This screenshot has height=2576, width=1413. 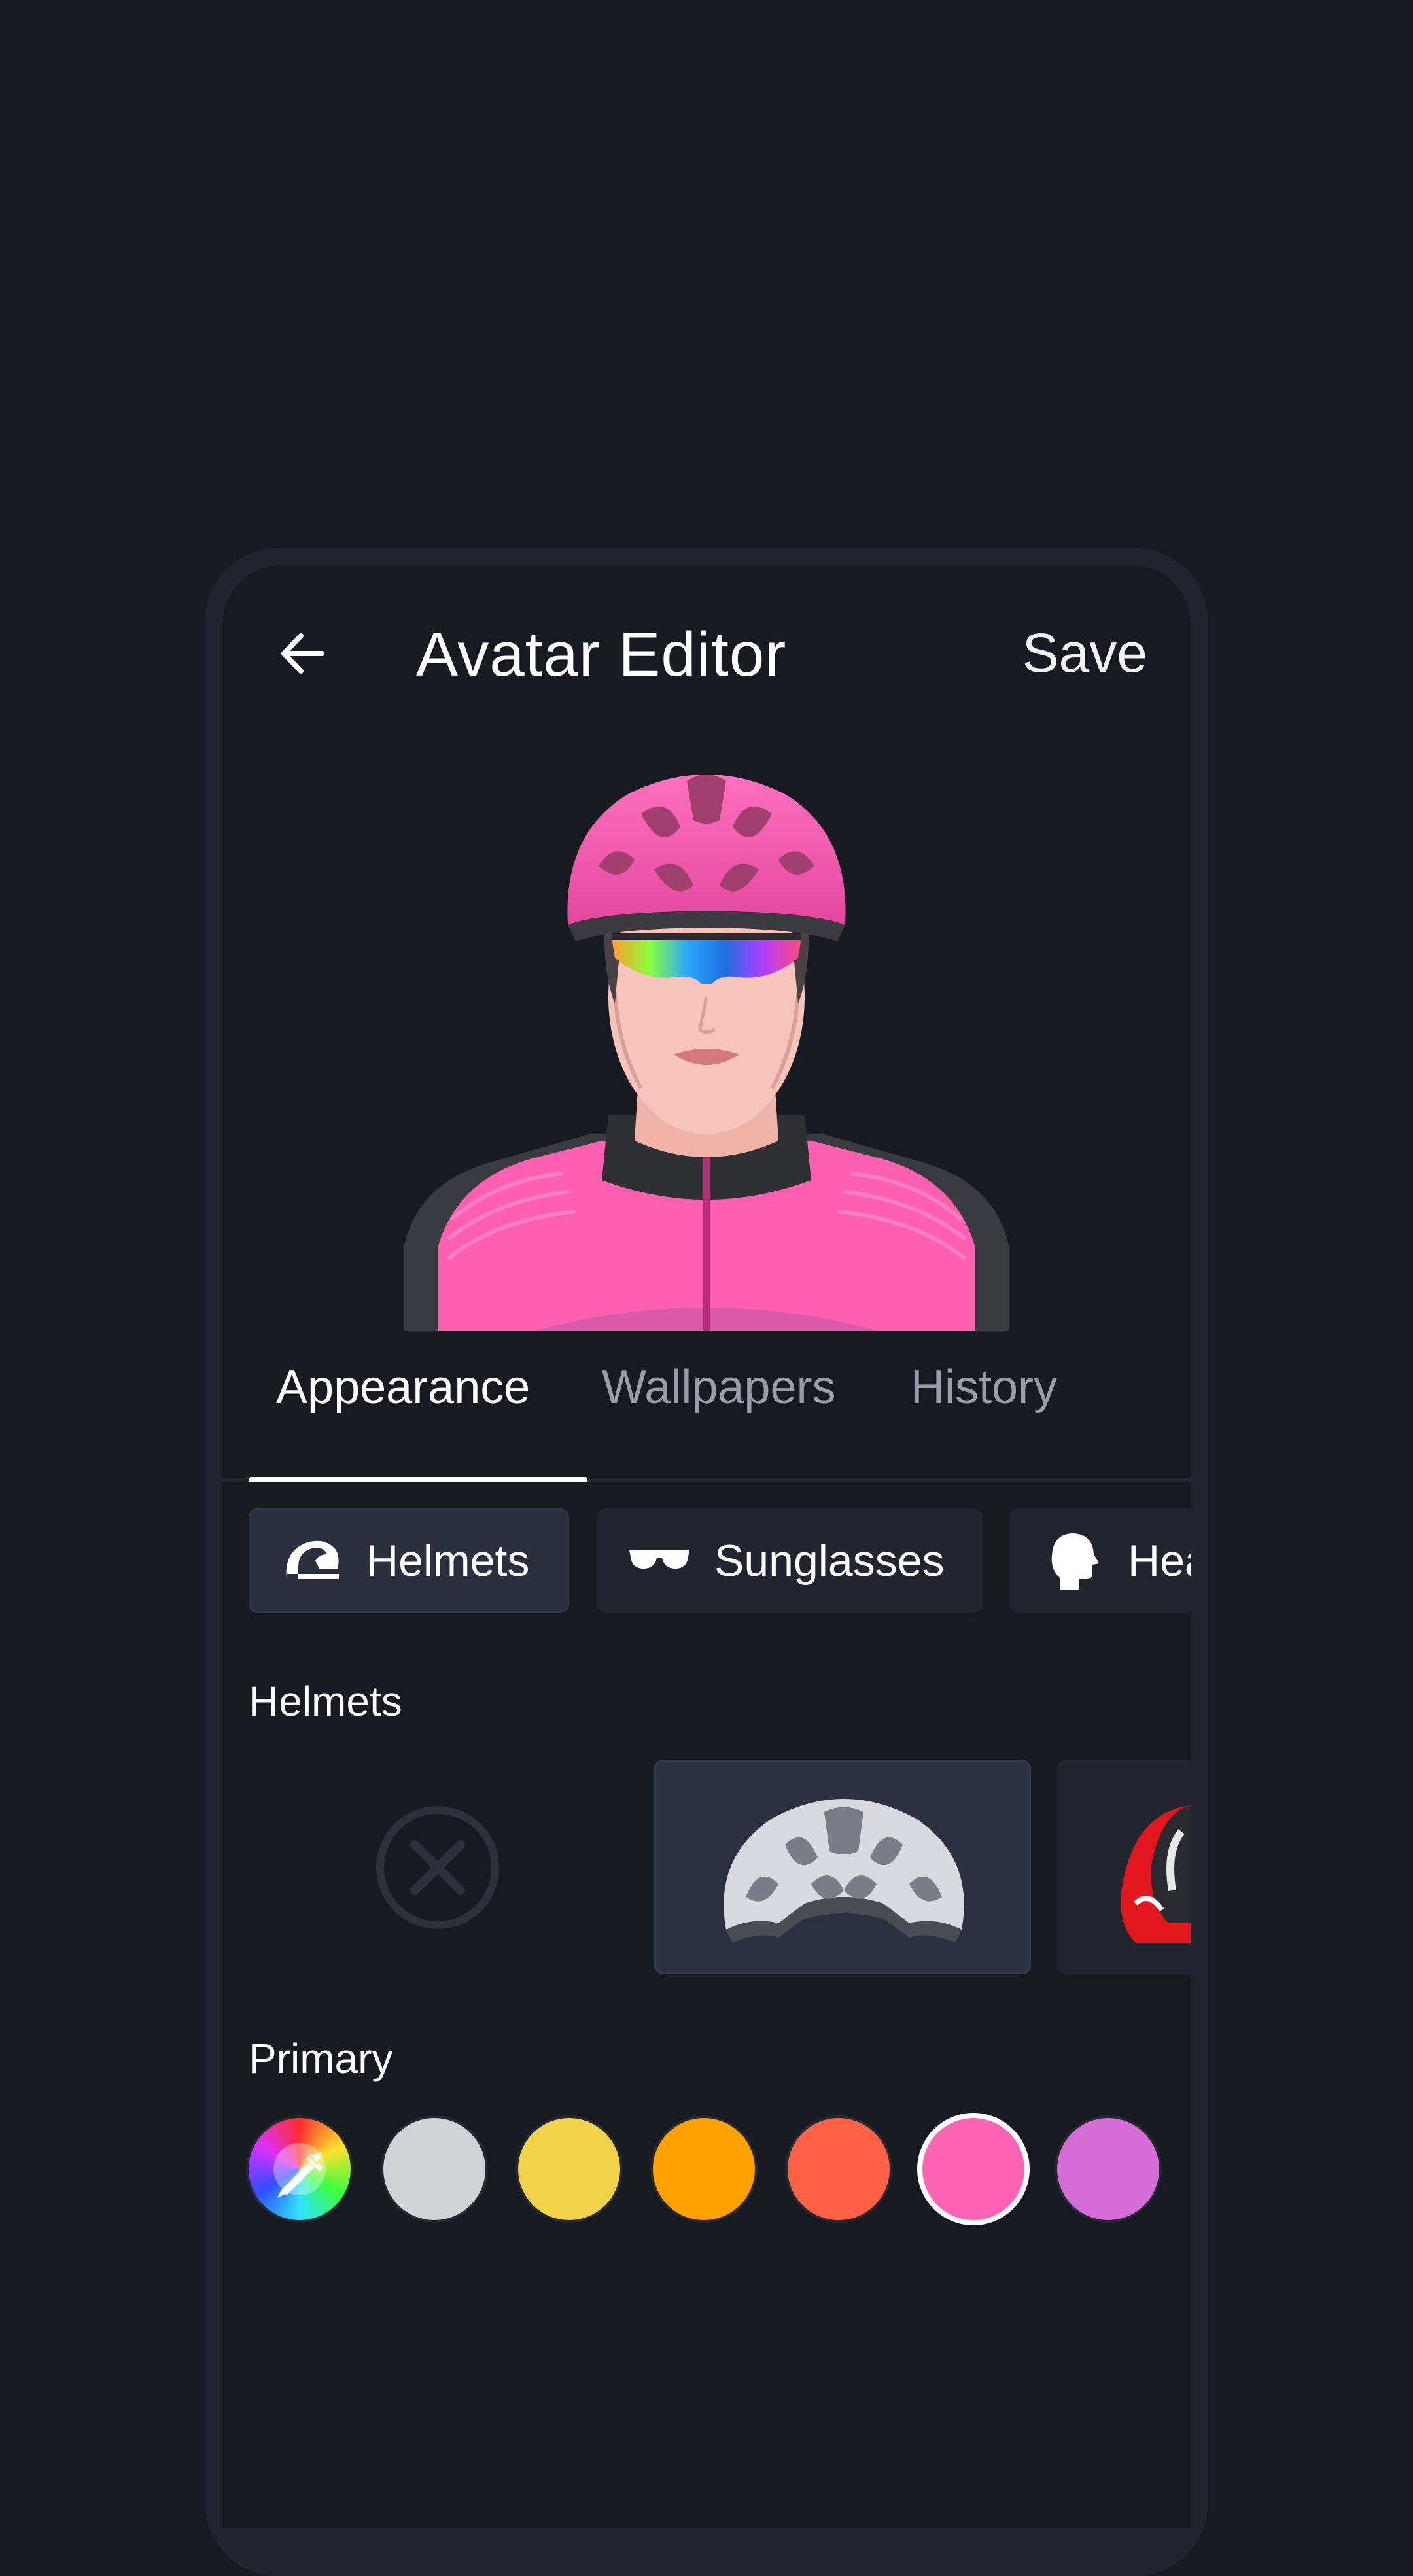 I want to click on back-button, so click(x=304, y=653).